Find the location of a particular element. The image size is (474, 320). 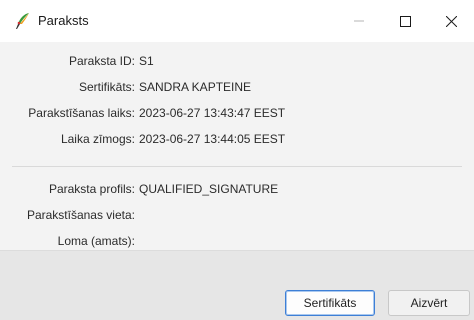

field-label: Sertifikāts: is located at coordinates (106, 87).